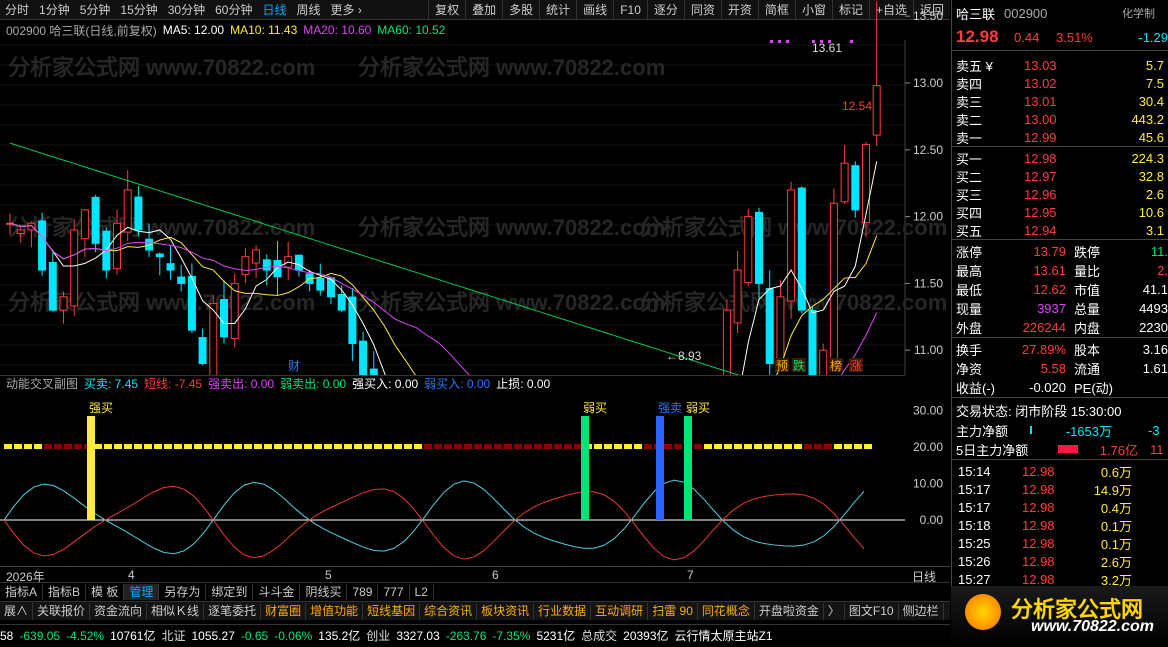  I want to click on function-tab: 财富圈, so click(284, 611).